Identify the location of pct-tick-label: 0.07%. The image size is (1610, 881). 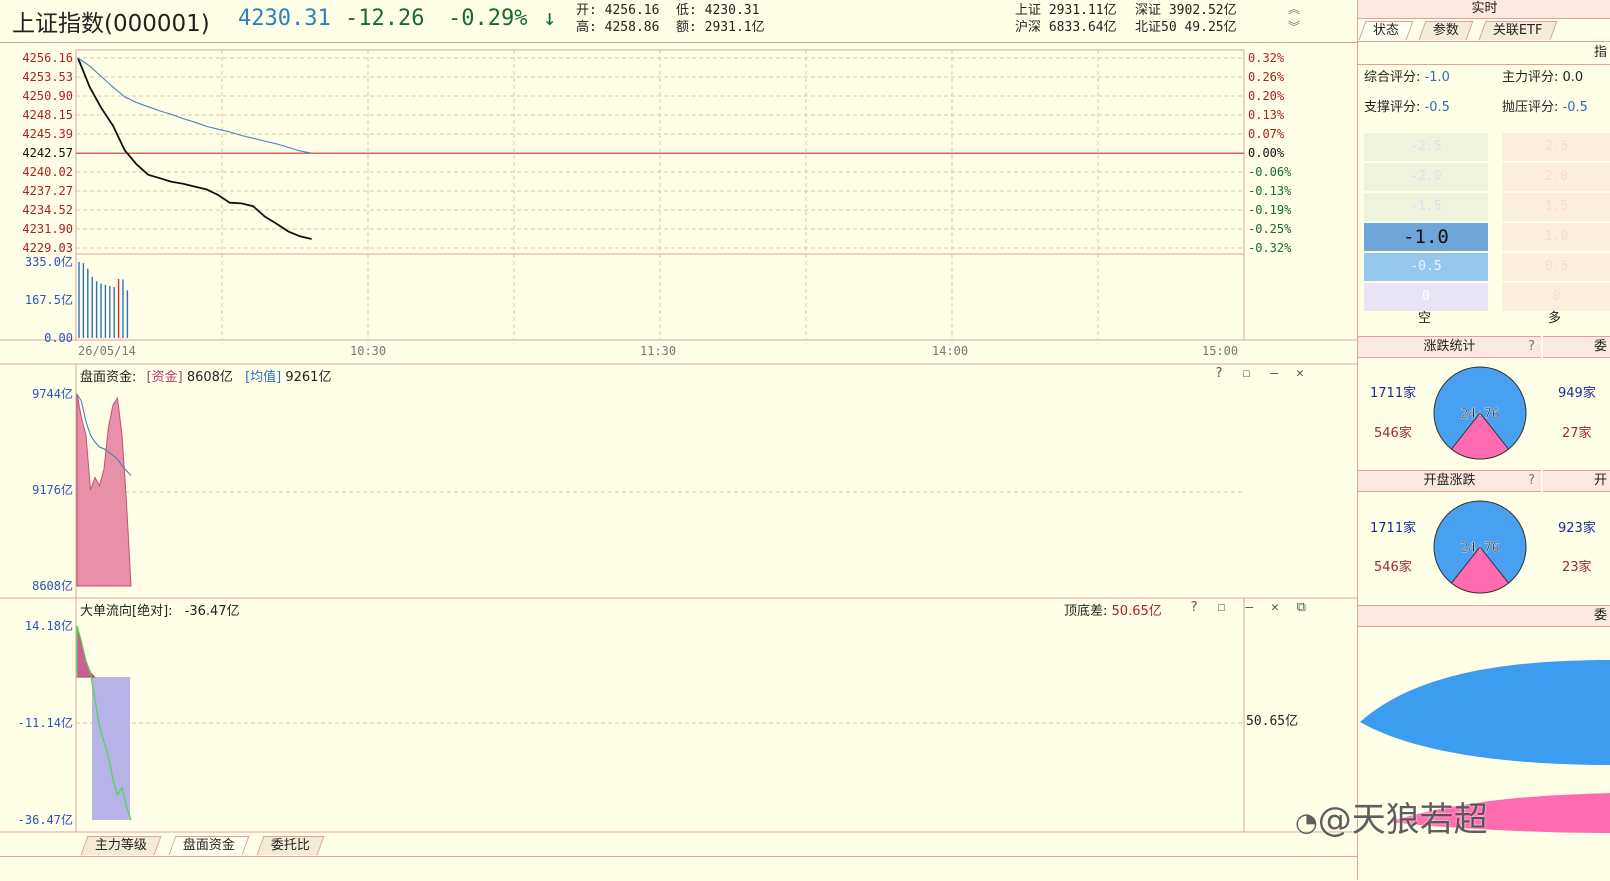
(1266, 134).